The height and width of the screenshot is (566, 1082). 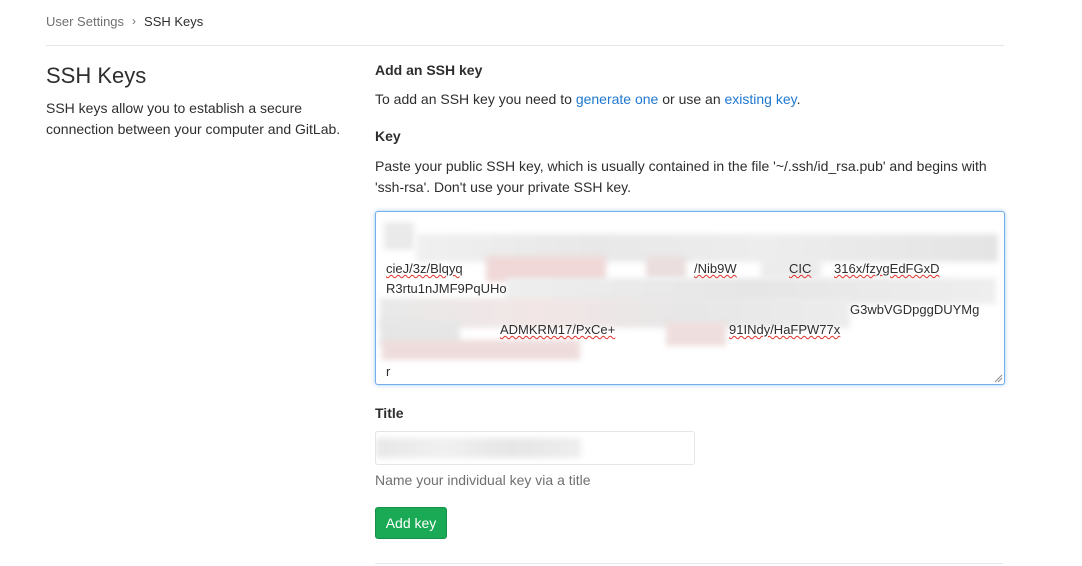 What do you see at coordinates (689, 563) in the screenshot?
I see `bottom-divider` at bounding box center [689, 563].